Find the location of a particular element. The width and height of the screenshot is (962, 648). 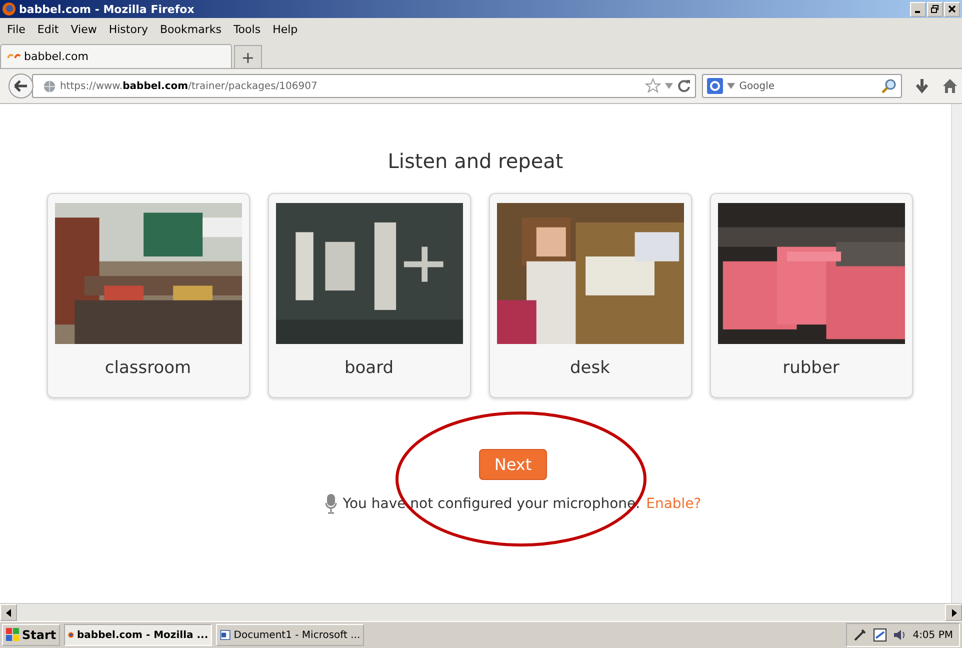

horizontal-scrollbar is located at coordinates (481, 612).